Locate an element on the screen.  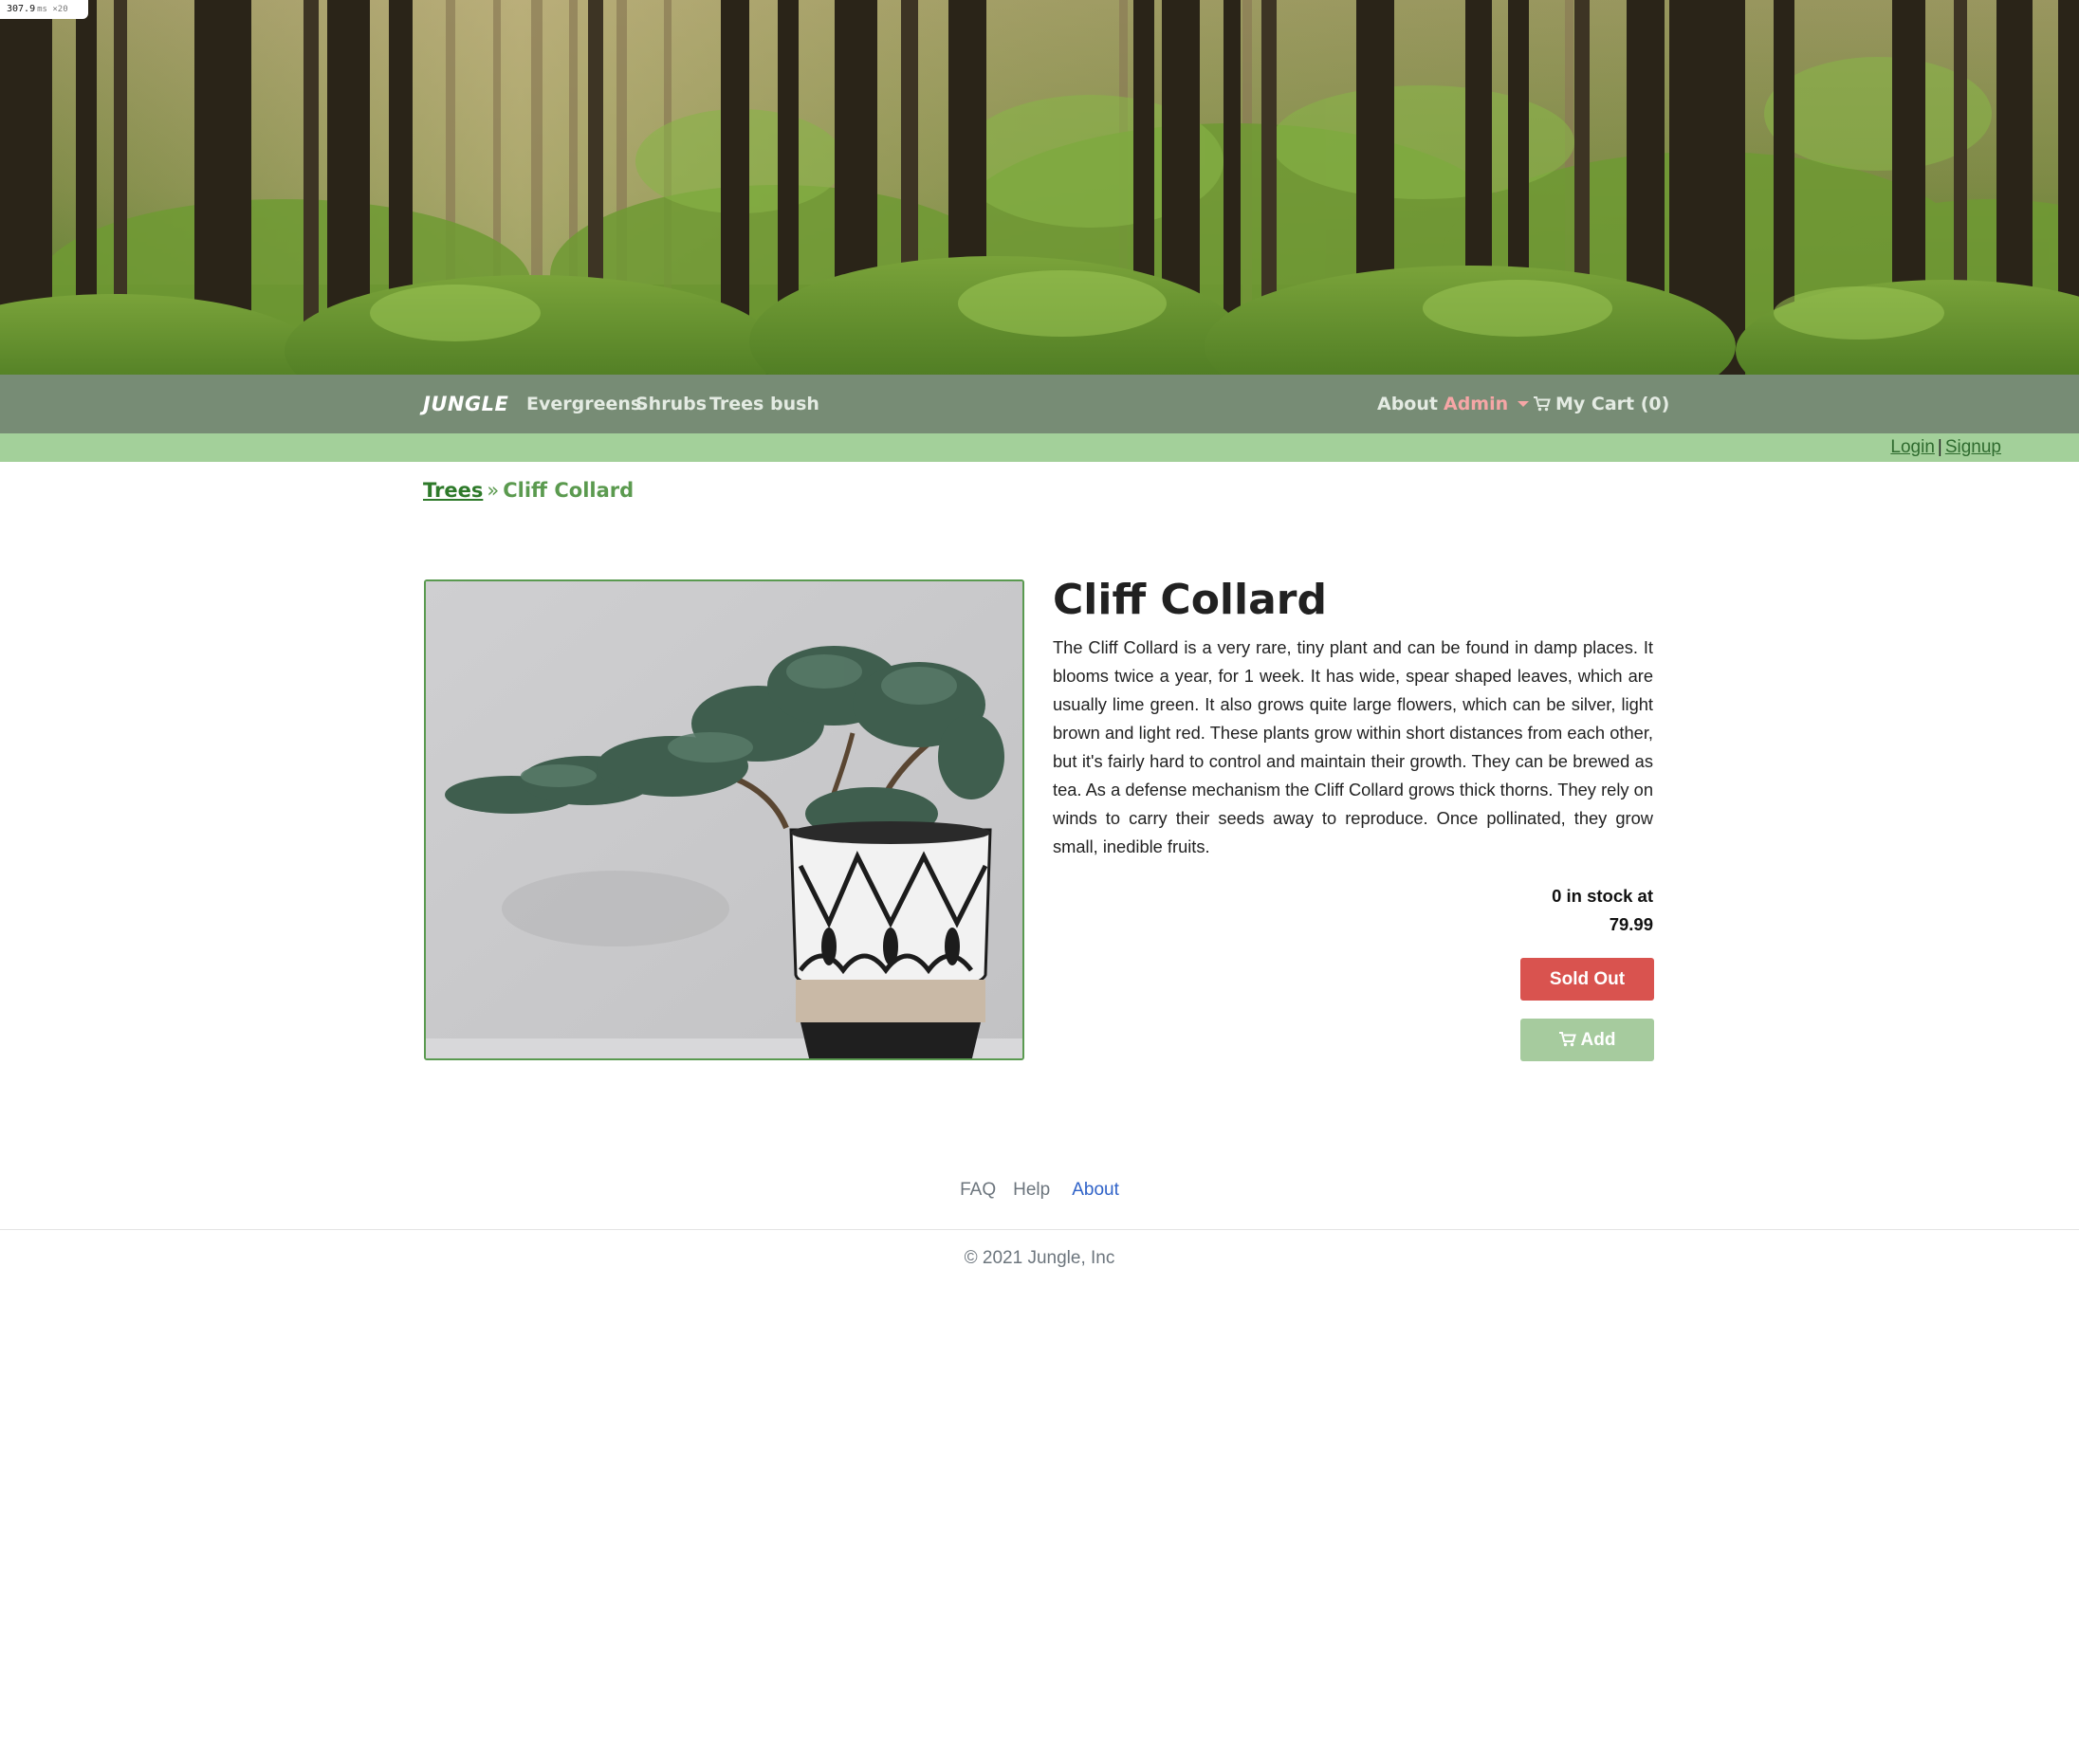
product-price: 79.99 is located at coordinates (1631, 924).